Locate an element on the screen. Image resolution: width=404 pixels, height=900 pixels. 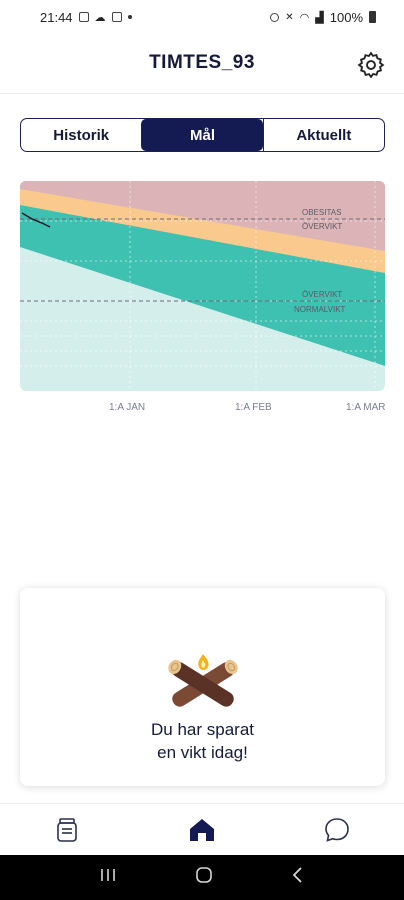
x-tick-label: 1:A MAR is located at coordinates (366, 407).